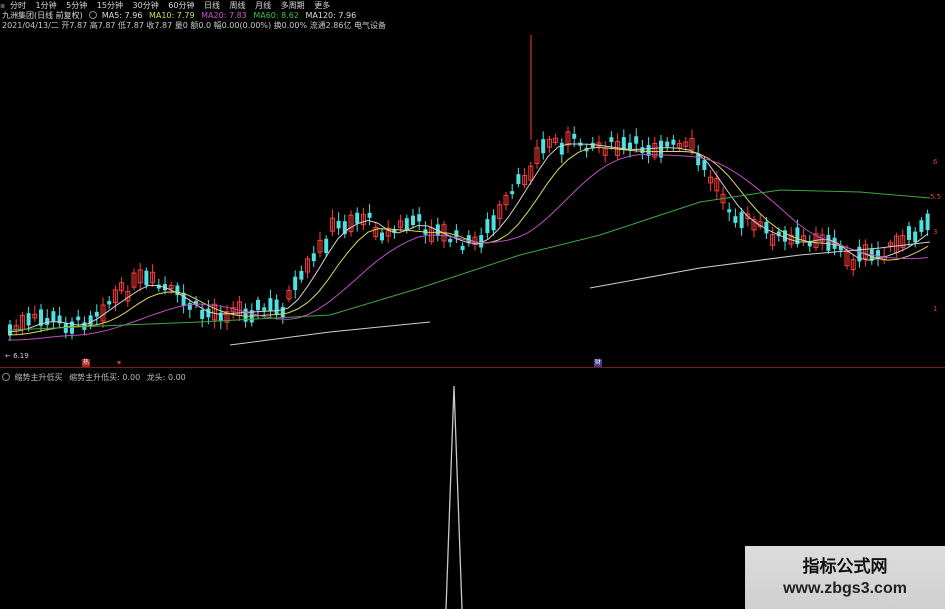 This screenshot has width=945, height=609. Describe the element at coordinates (122, 15) in the screenshot. I see `ma5-readout: MA5: 7.96` at that location.